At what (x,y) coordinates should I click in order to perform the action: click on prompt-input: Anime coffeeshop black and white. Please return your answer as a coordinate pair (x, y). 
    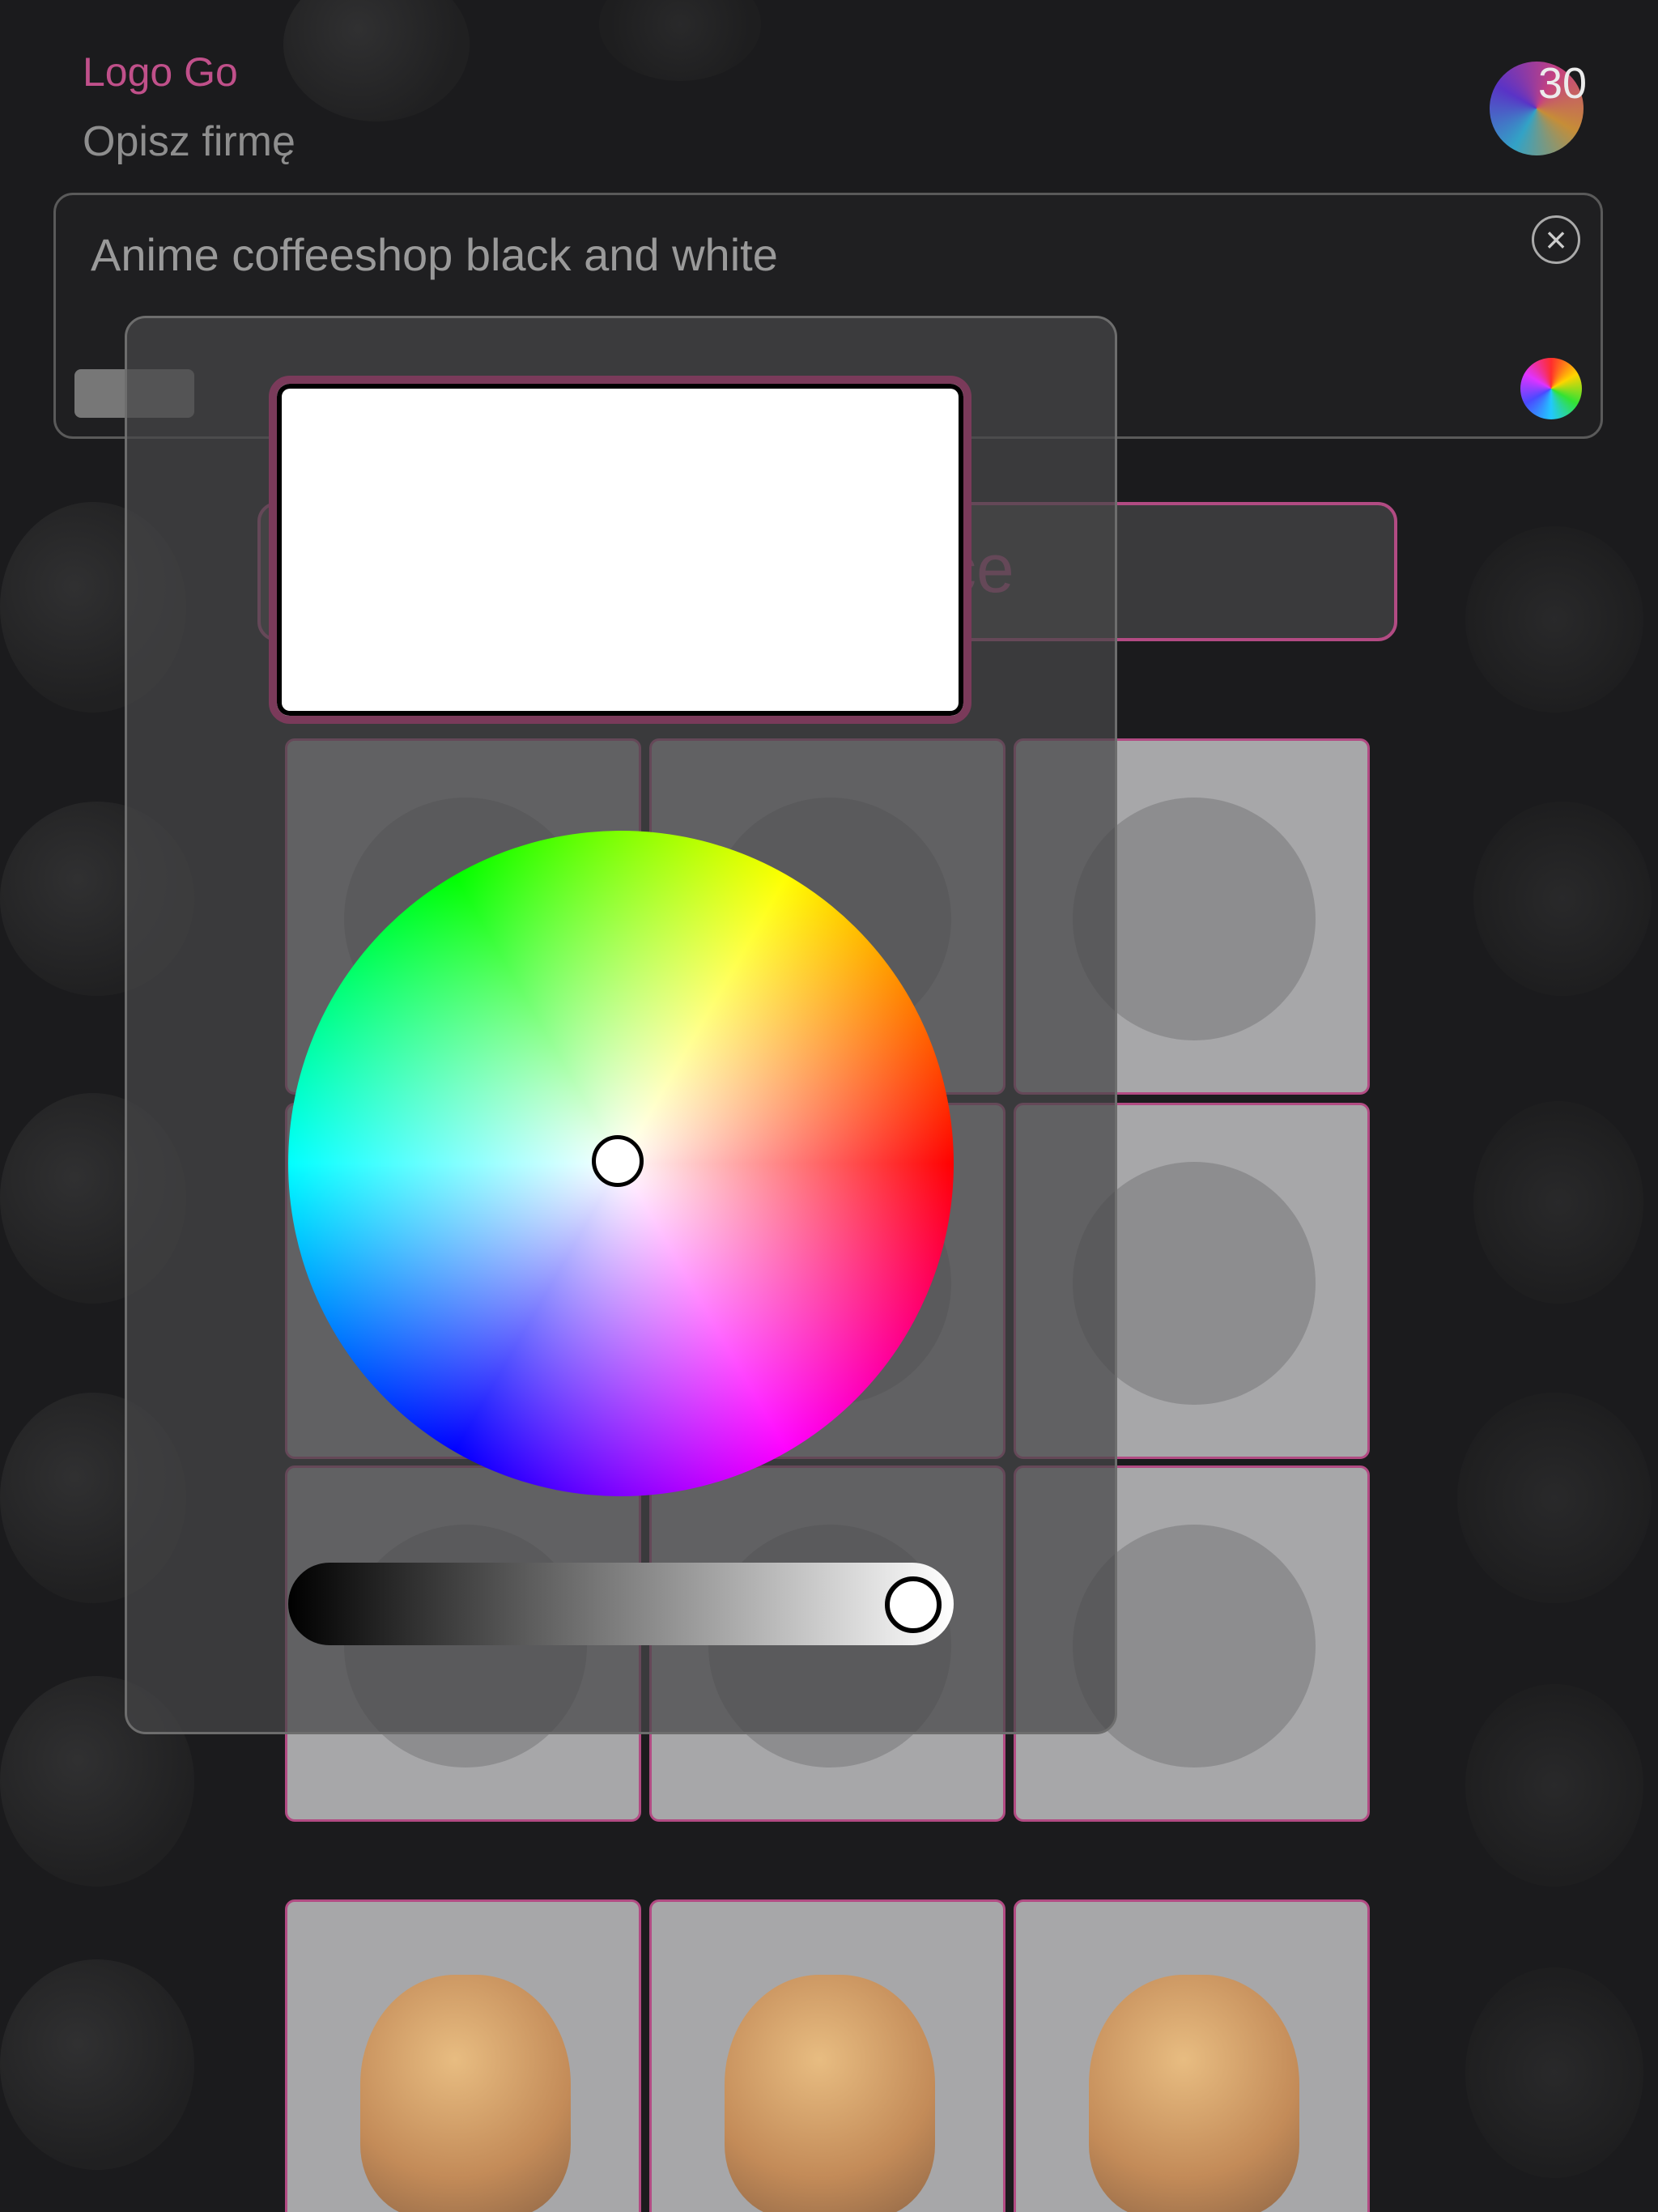
    Looking at the image, I should click on (434, 255).